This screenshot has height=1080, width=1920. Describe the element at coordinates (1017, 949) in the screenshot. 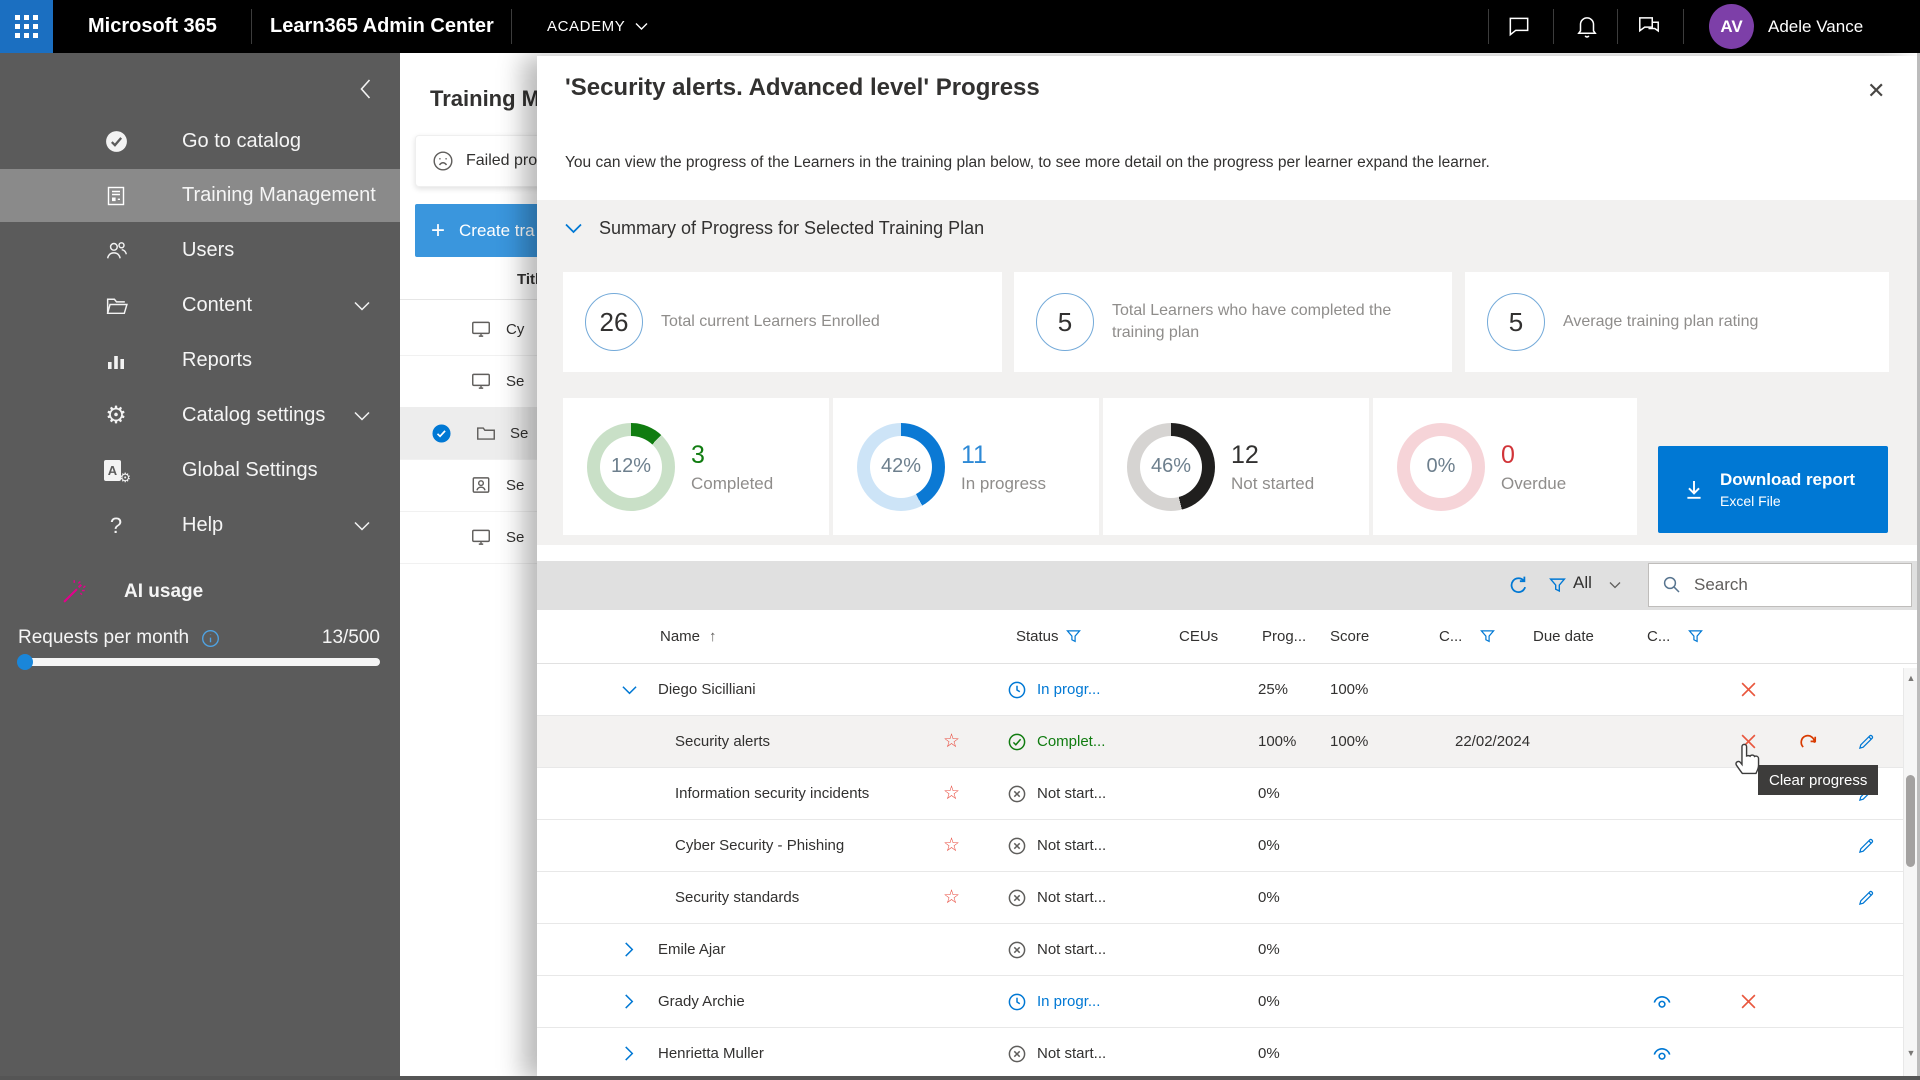

I see `x-circle-icon` at that location.